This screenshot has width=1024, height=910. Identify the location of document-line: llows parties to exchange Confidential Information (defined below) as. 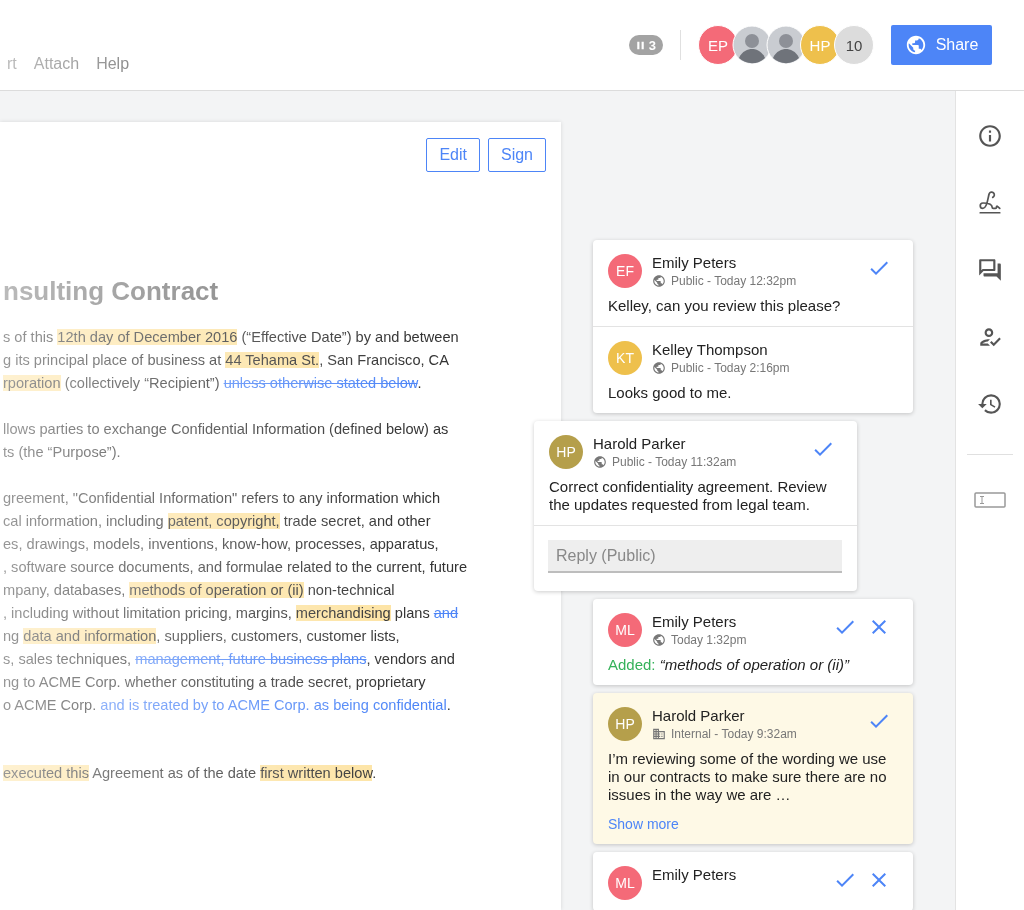
(226, 429).